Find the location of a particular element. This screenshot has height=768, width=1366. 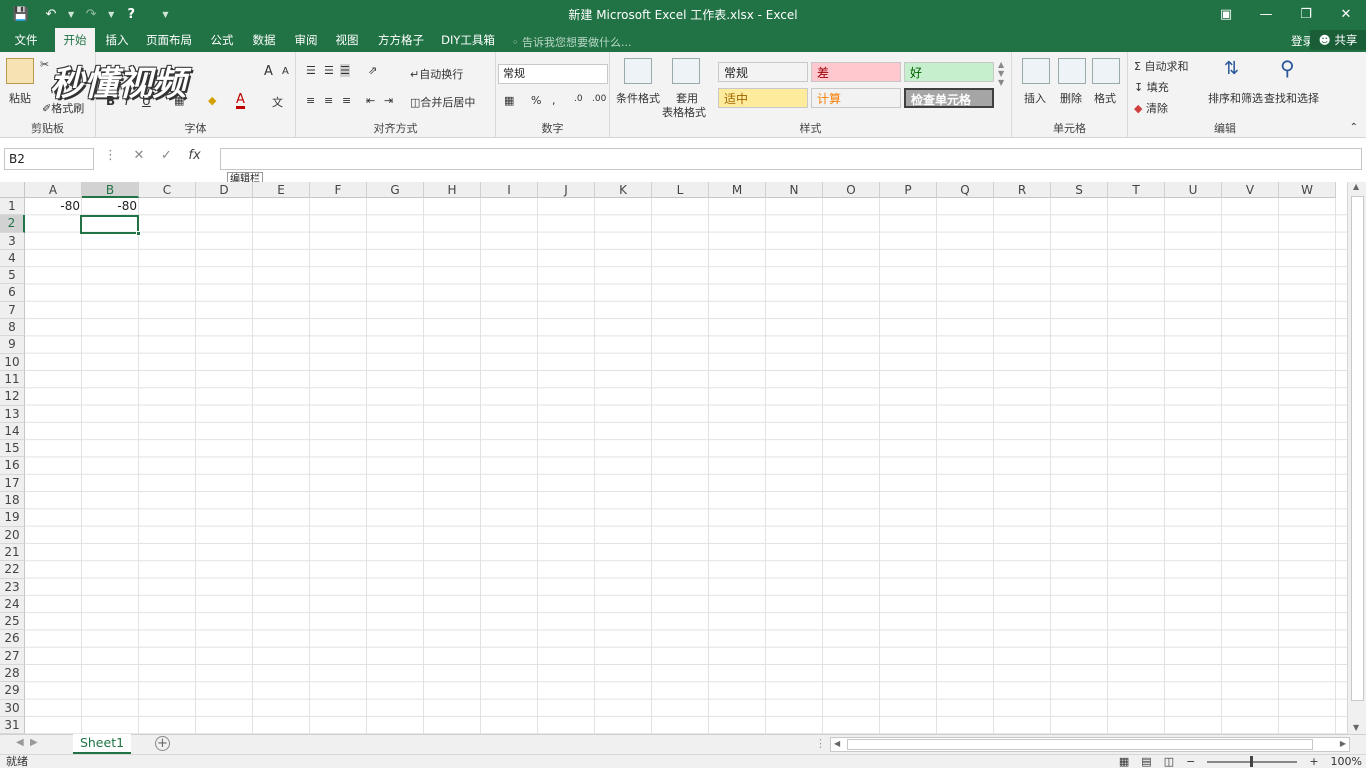

align-bottom-icon: ☰ is located at coordinates (345, 70).